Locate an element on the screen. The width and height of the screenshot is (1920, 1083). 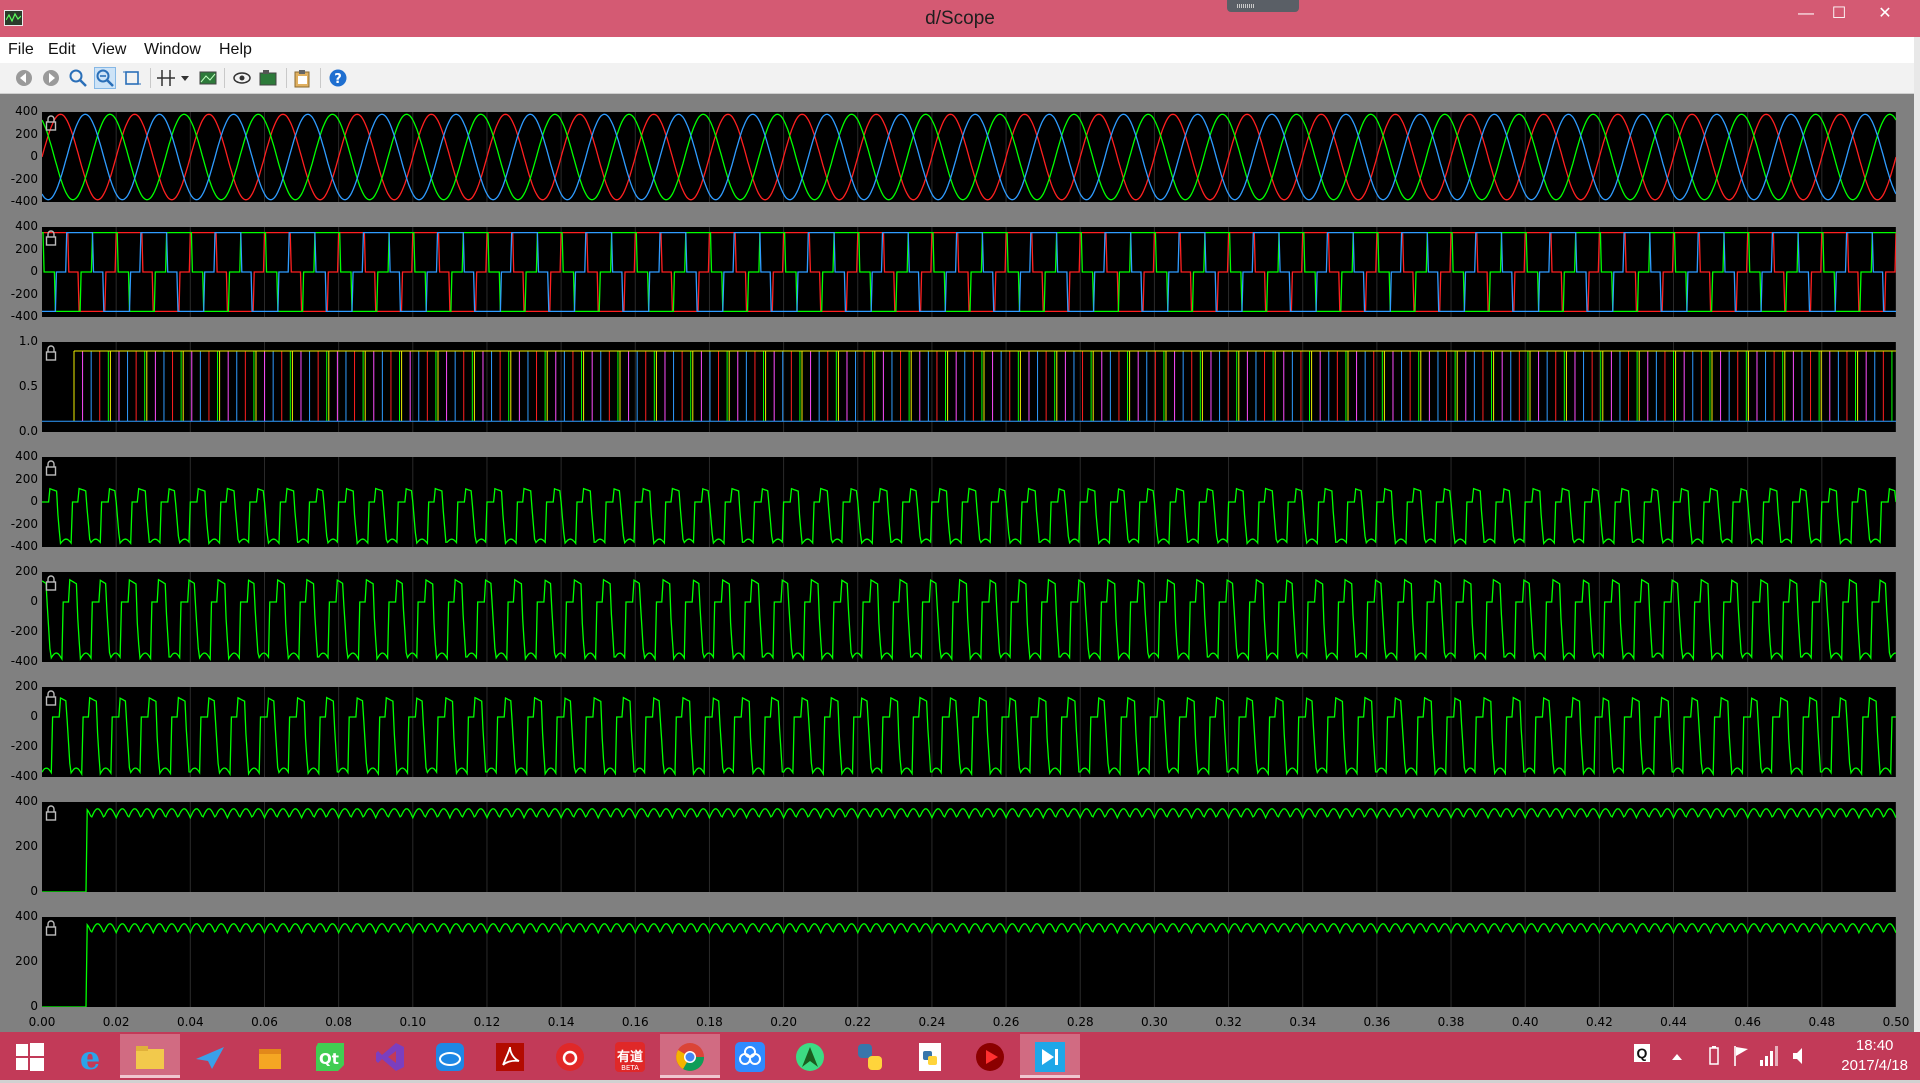
dscope-taskbar-button is located at coordinates (1050, 1056).